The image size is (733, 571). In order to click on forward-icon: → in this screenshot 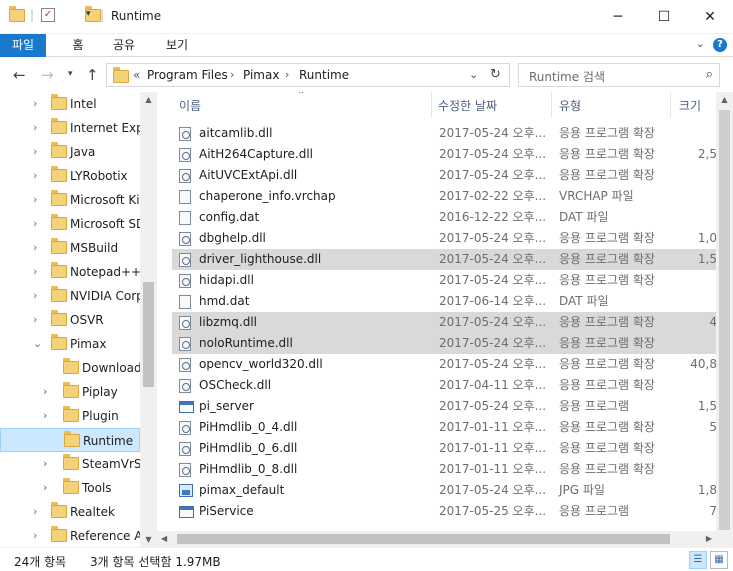, I will do `click(47, 75)`.